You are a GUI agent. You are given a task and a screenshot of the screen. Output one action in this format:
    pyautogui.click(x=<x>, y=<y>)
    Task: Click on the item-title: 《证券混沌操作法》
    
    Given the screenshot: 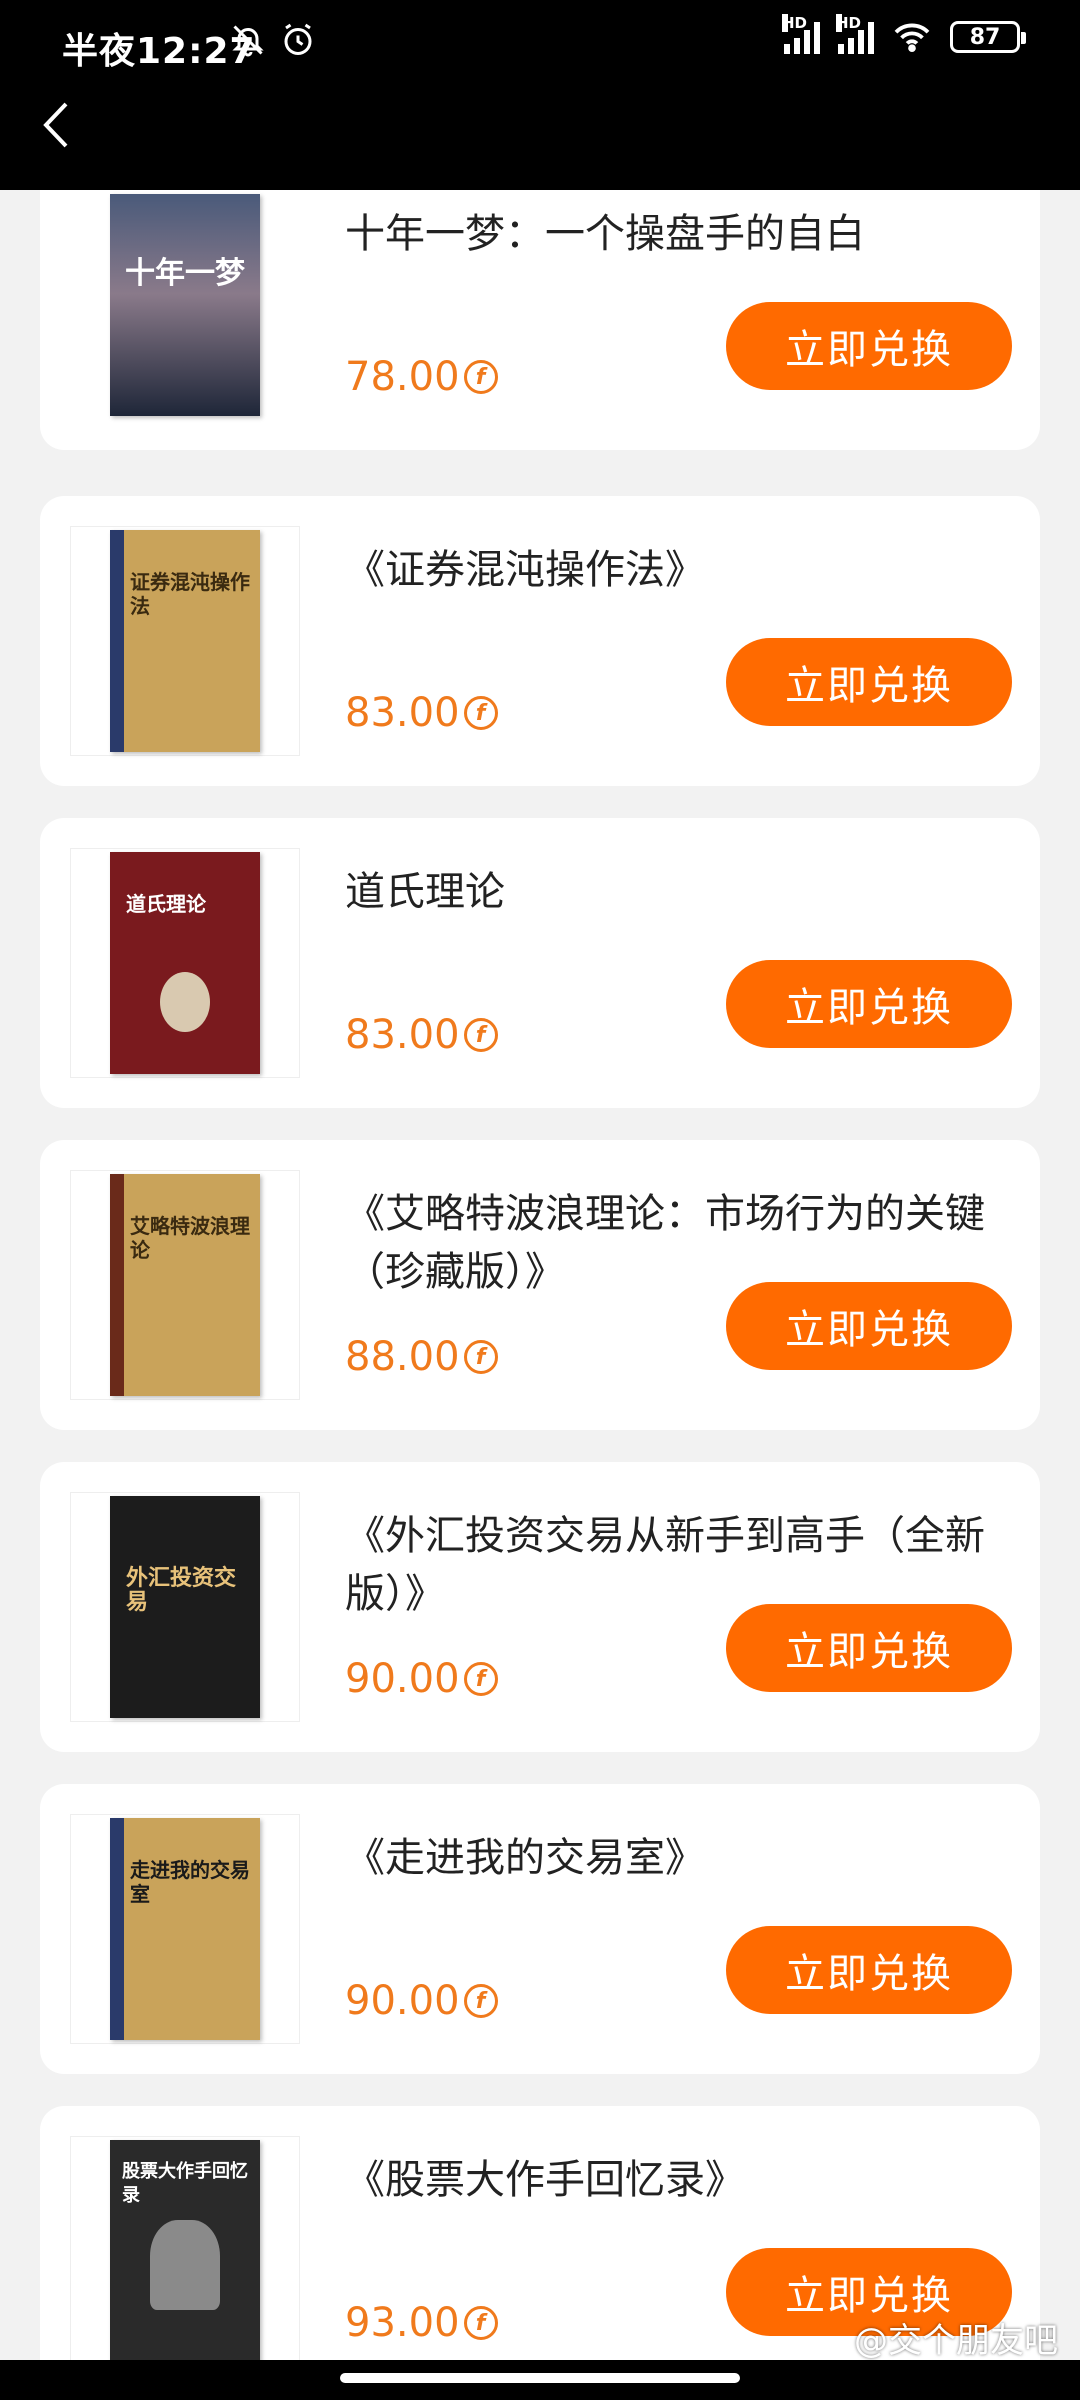 What is the action you would take?
    pyautogui.click(x=525, y=570)
    